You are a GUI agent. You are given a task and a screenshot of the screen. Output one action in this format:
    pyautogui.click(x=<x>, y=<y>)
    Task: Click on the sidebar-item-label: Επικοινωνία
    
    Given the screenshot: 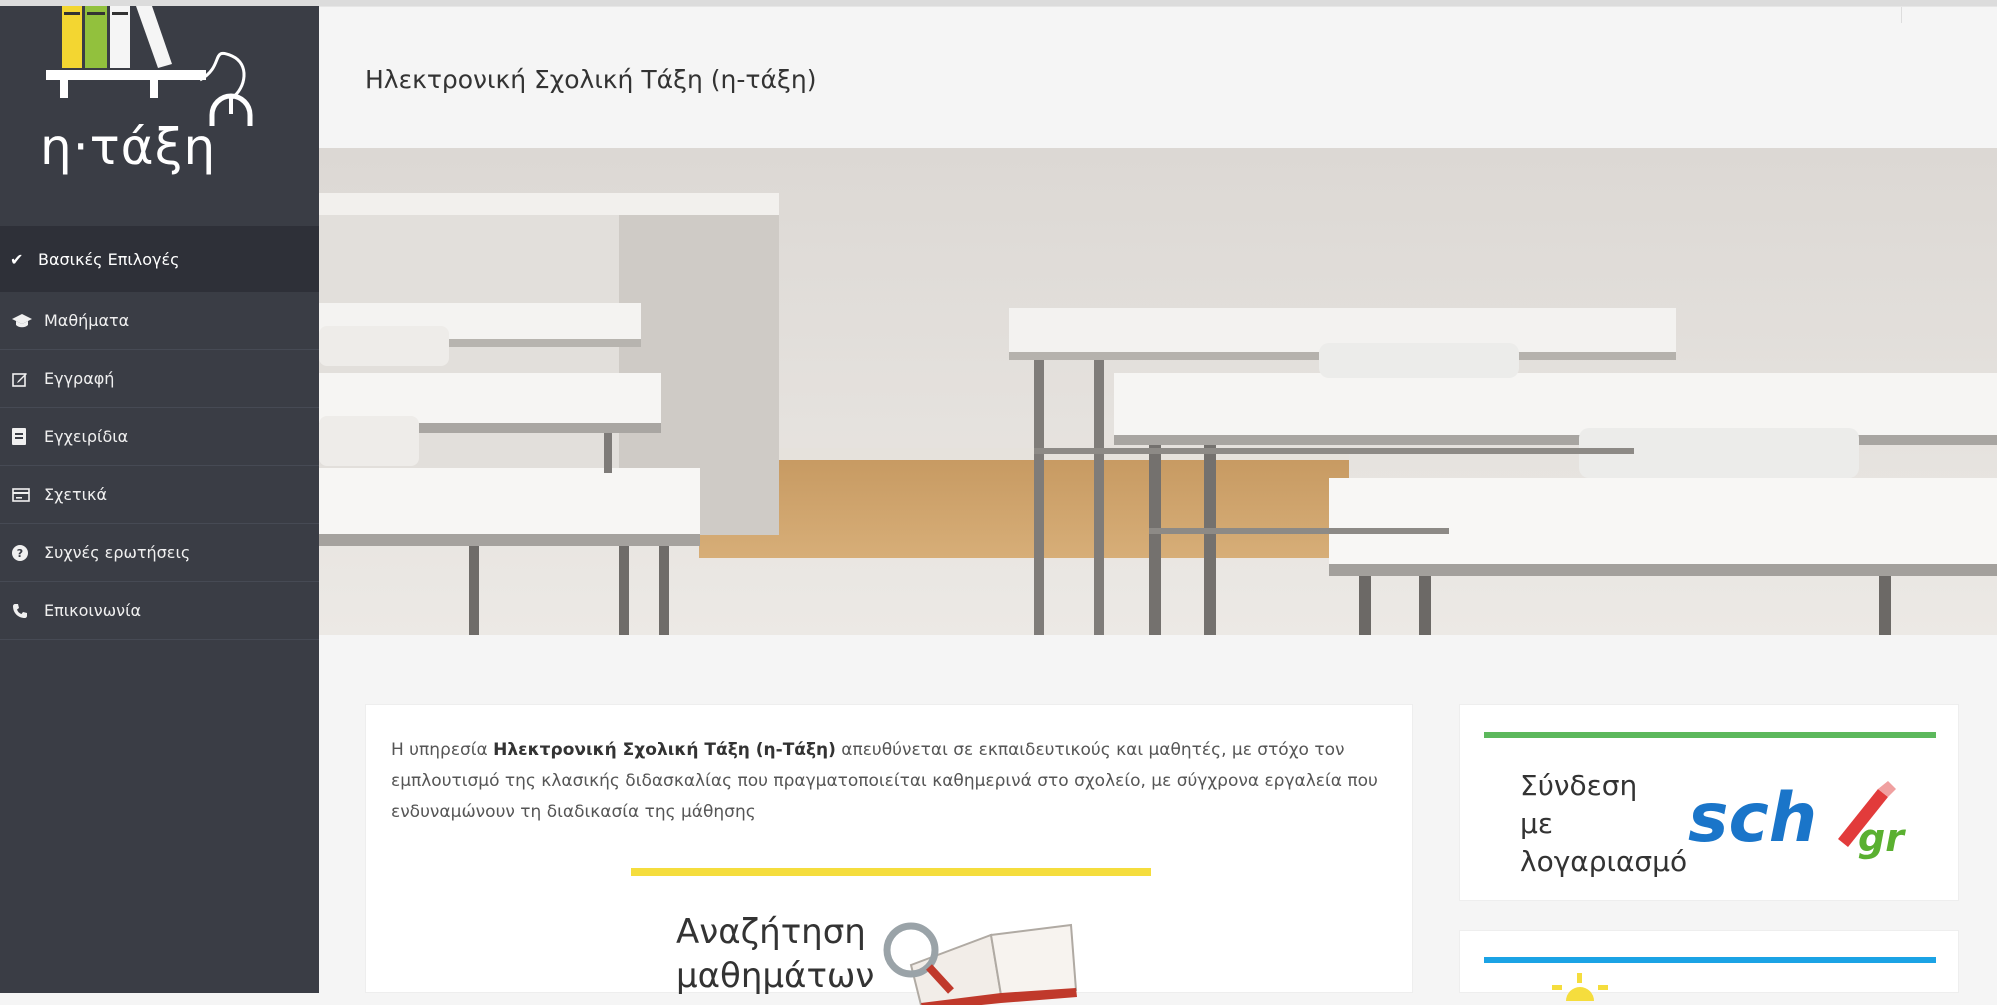 What is the action you would take?
    pyautogui.click(x=93, y=610)
    